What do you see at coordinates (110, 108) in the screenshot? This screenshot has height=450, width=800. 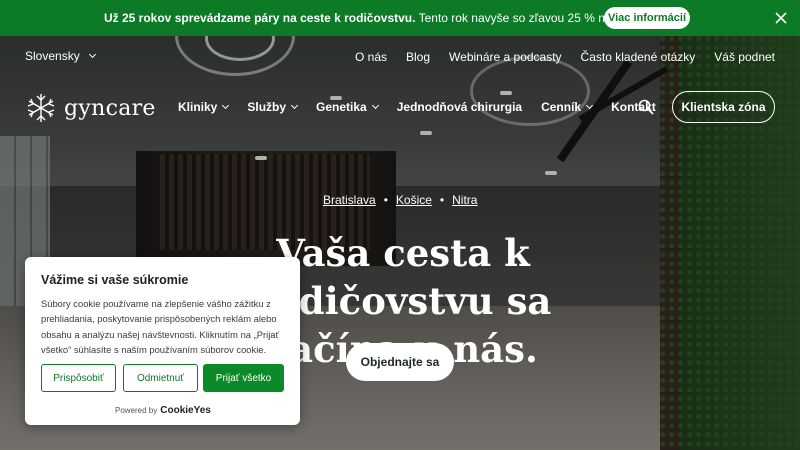 I see `brand-name: gyncare` at bounding box center [110, 108].